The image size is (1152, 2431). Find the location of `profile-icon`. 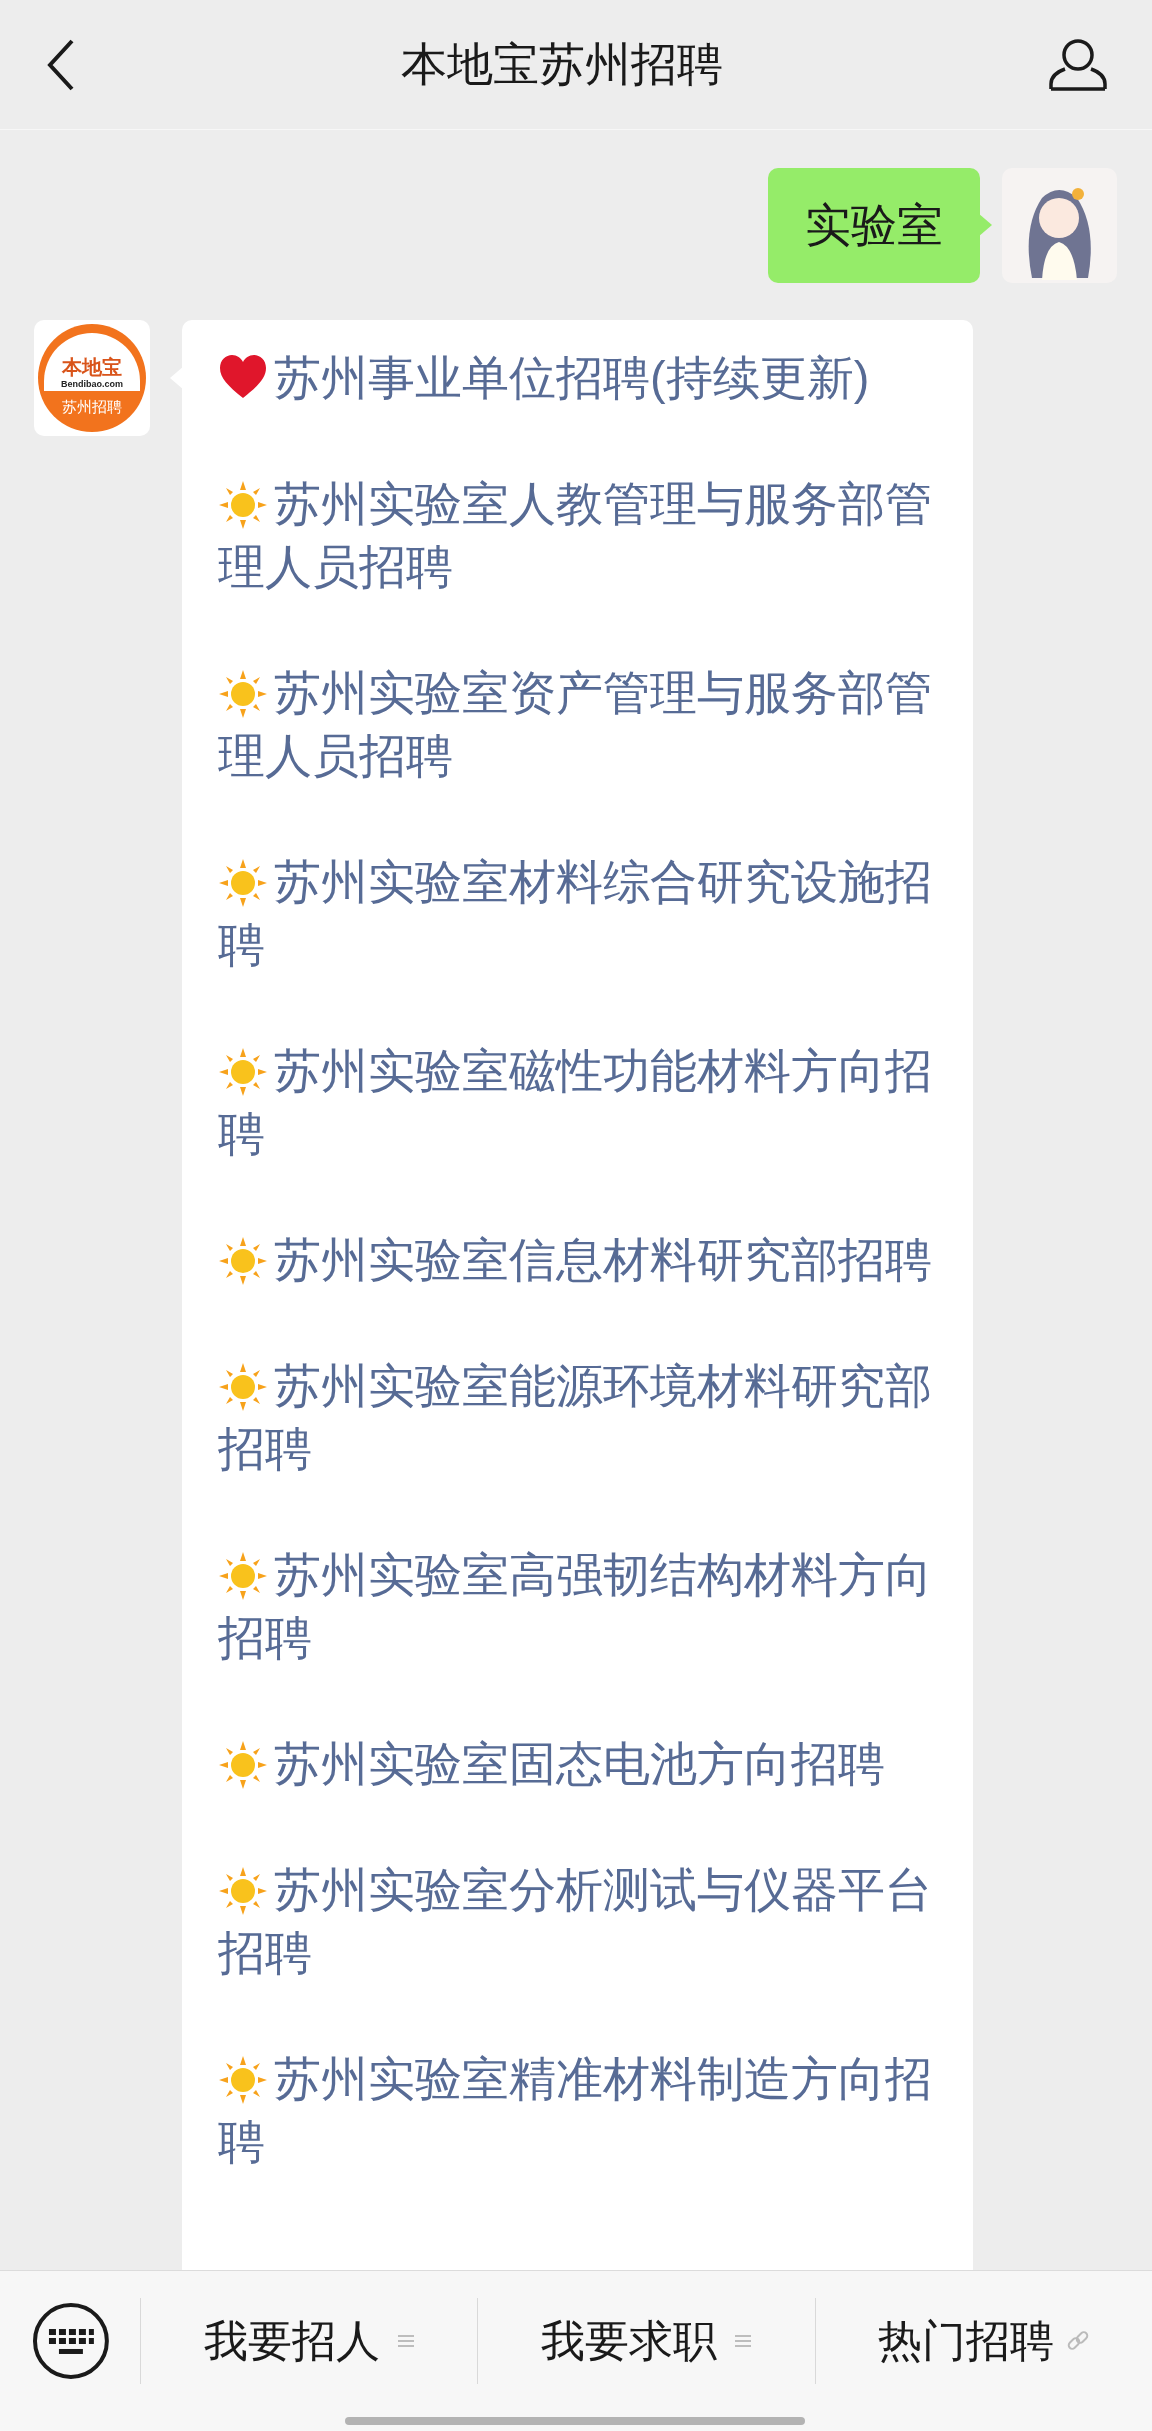

profile-icon is located at coordinates (1078, 64).